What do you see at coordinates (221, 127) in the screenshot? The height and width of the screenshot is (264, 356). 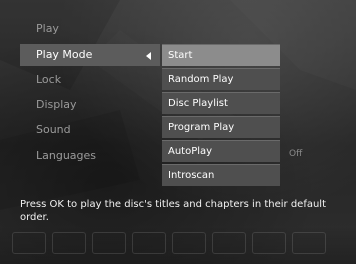 I see `submenu-item-program-play: Program Play` at bounding box center [221, 127].